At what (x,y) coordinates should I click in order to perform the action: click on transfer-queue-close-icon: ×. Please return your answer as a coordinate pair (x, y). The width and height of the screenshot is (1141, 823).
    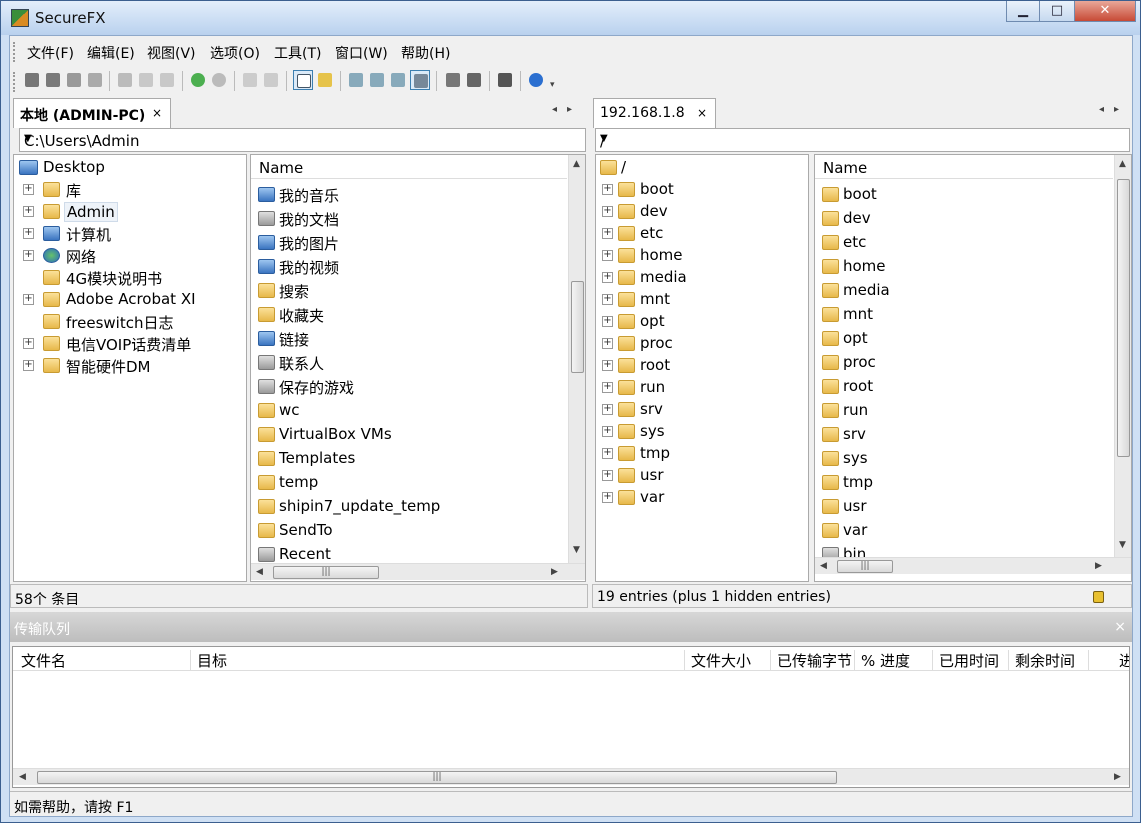
    Looking at the image, I should click on (1120, 627).